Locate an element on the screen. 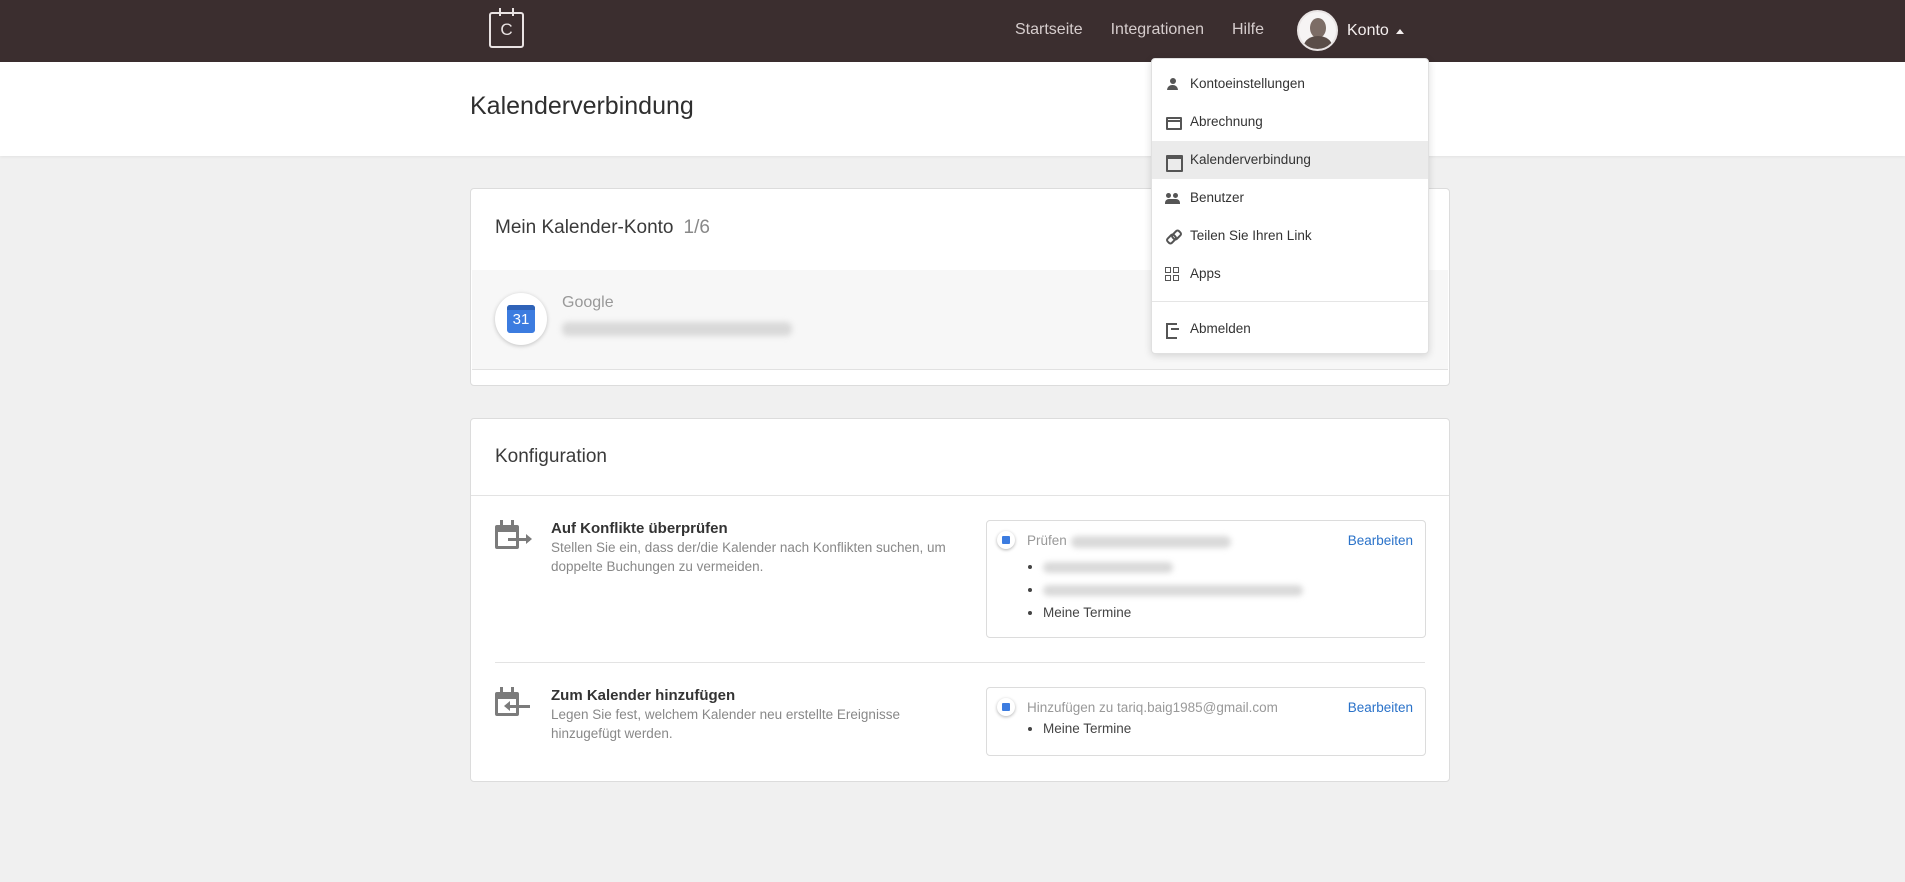  calendar-account-title: Mein Kalender-Konto is located at coordinates (584, 227).